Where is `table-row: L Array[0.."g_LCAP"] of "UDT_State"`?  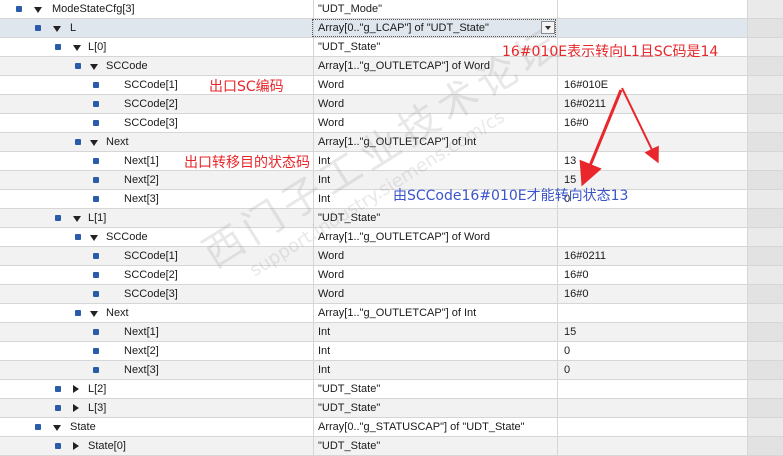 table-row: L Array[0.."g_LCAP"] of "UDT_State" is located at coordinates (391, 28).